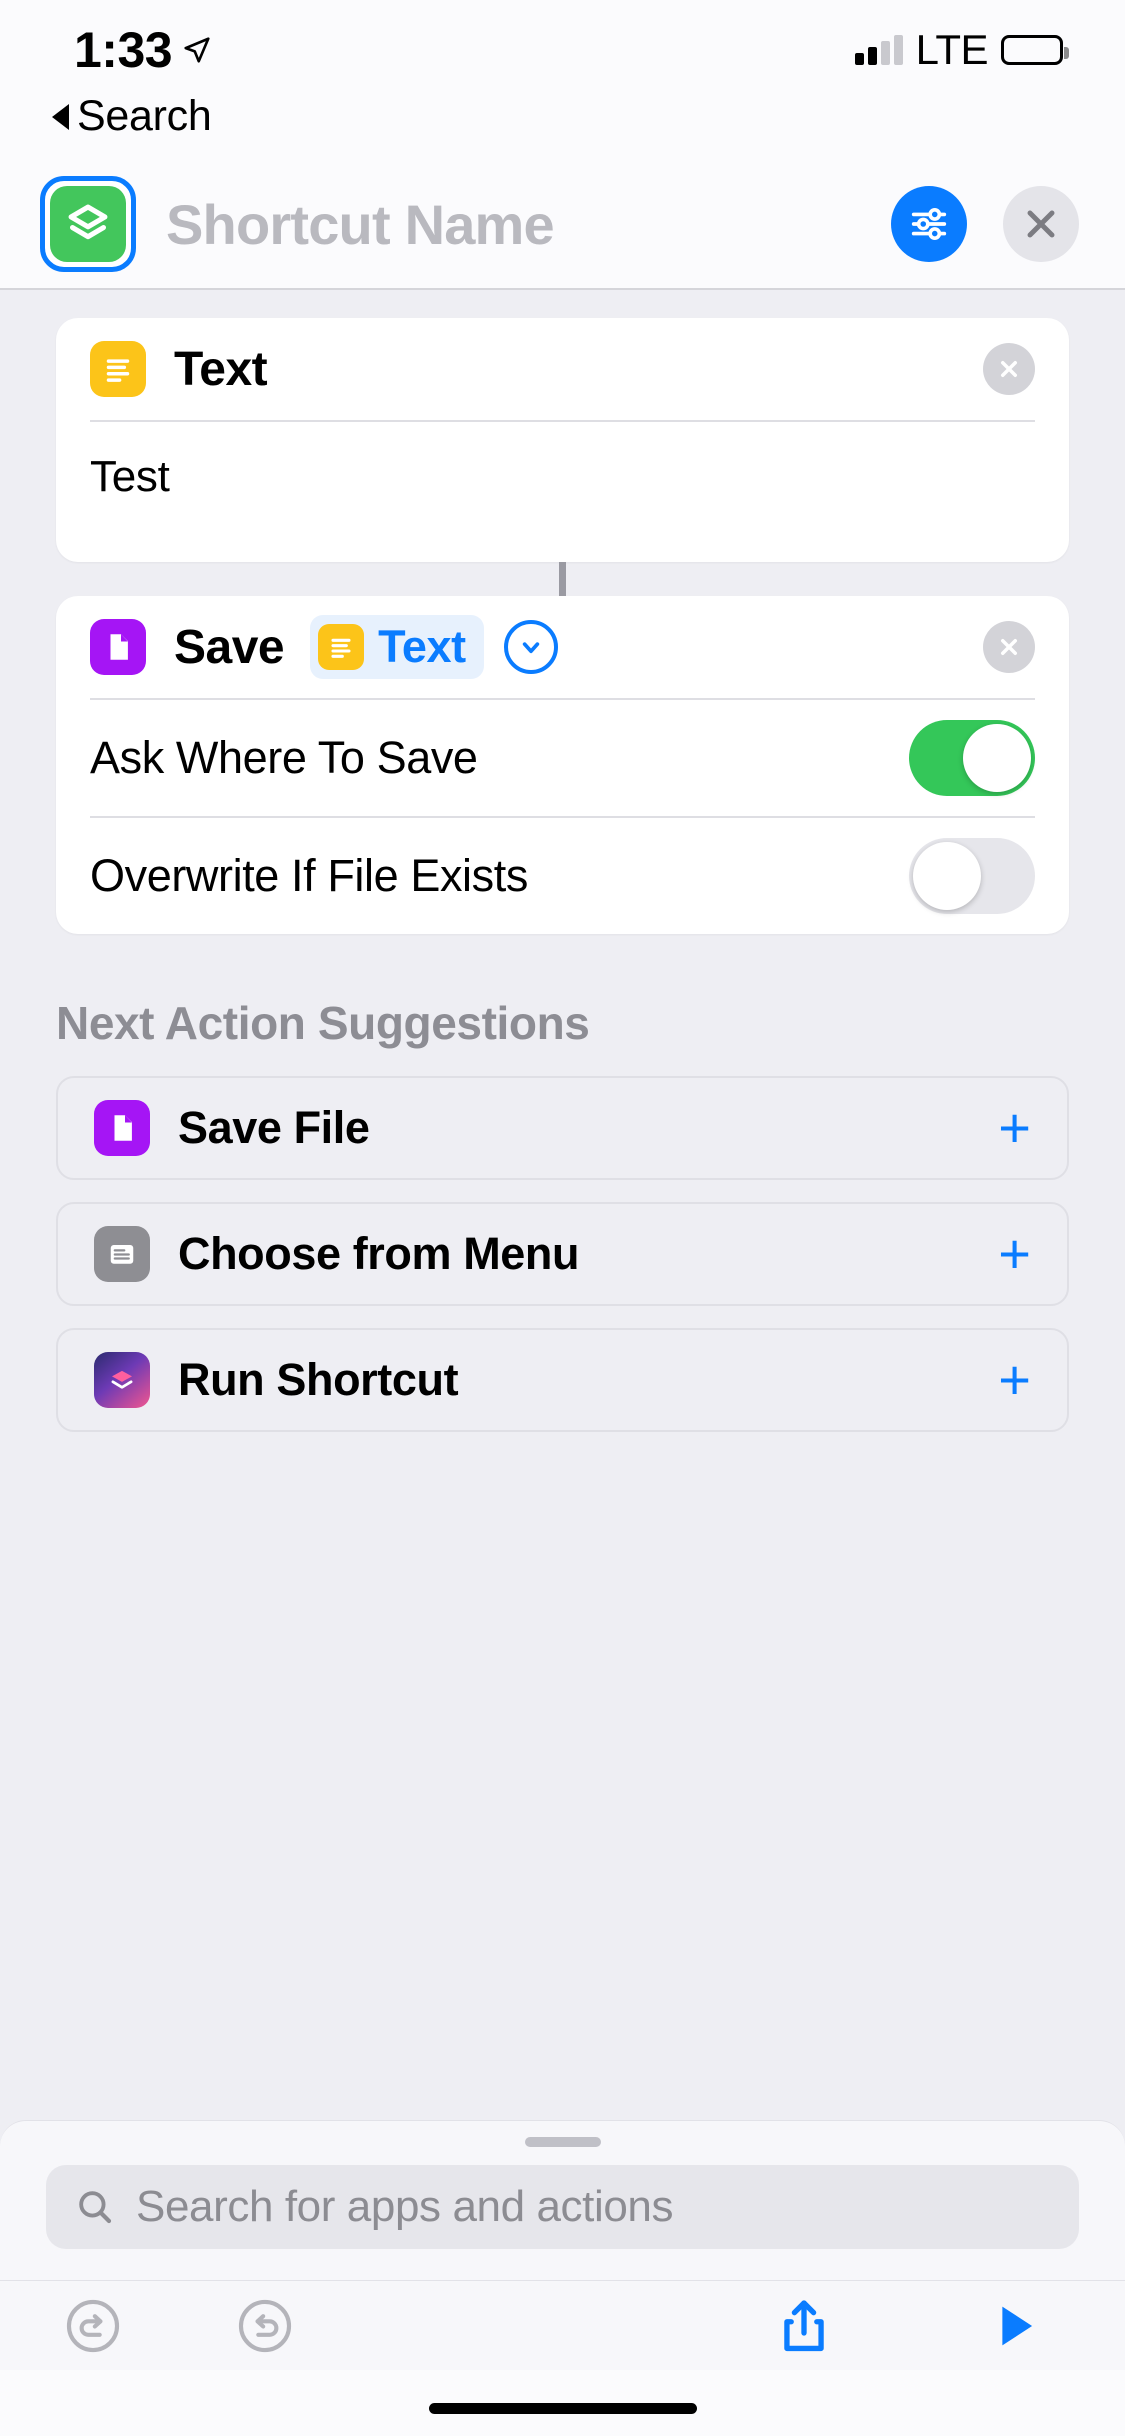 This screenshot has width=1125, height=2436. I want to click on action-card-text: Text Test, so click(562, 440).